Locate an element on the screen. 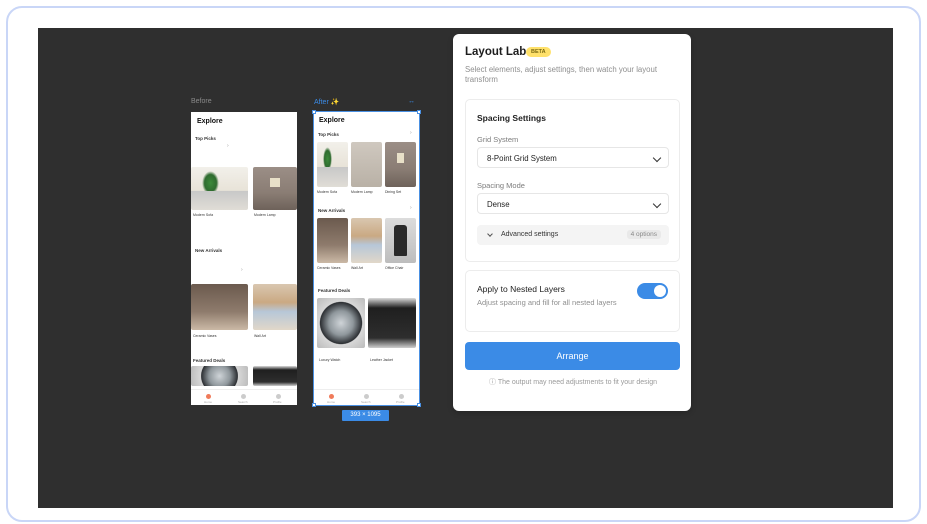  product-name: Leather Jacket is located at coordinates (381, 360).